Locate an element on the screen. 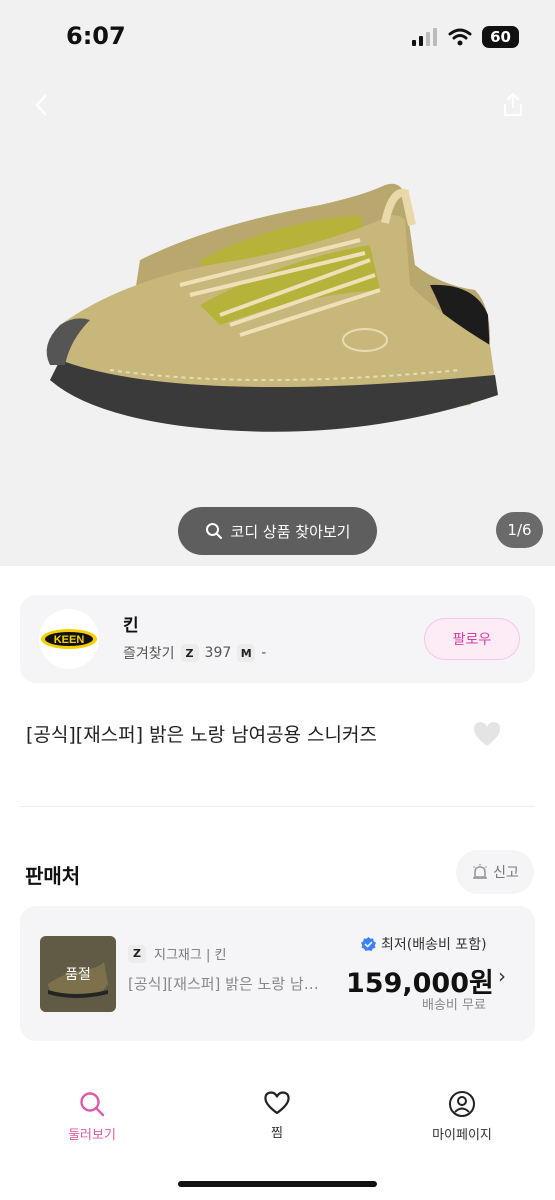  product-title: [공식][재스퍼] 밝은 노랑 남여공용 스니커즈 is located at coordinates (201, 735).